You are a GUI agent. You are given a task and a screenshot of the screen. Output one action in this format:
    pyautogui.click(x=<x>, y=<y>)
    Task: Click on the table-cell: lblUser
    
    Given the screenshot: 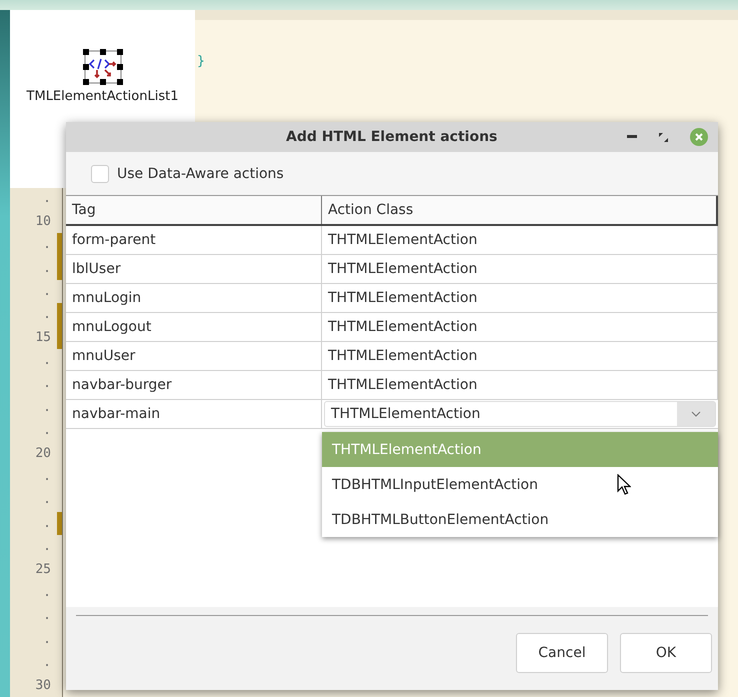 What is the action you would take?
    pyautogui.click(x=194, y=269)
    